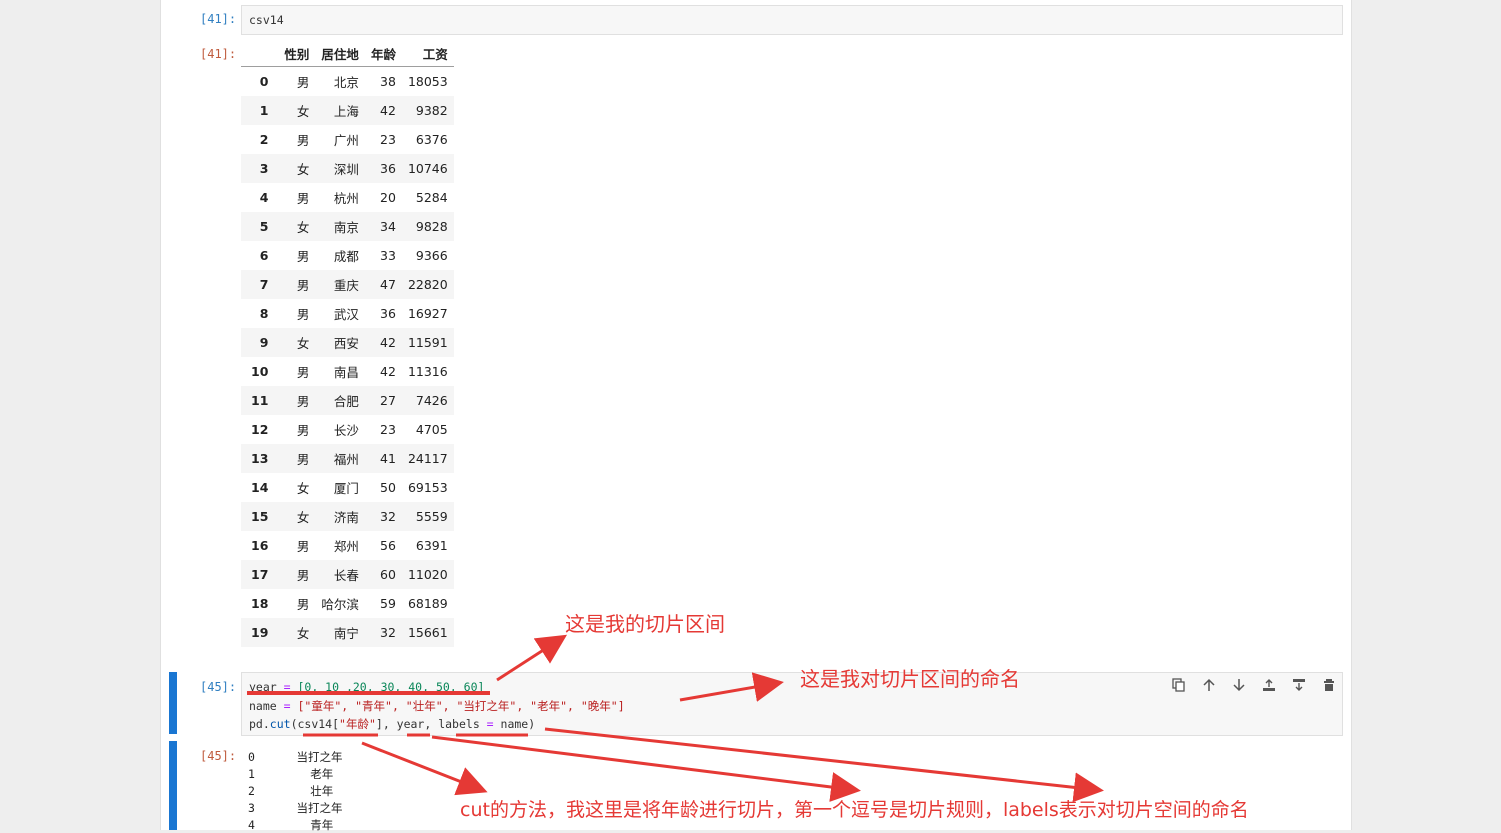 The width and height of the screenshot is (1501, 833). I want to click on annotation-overlay, so click(675, 718).